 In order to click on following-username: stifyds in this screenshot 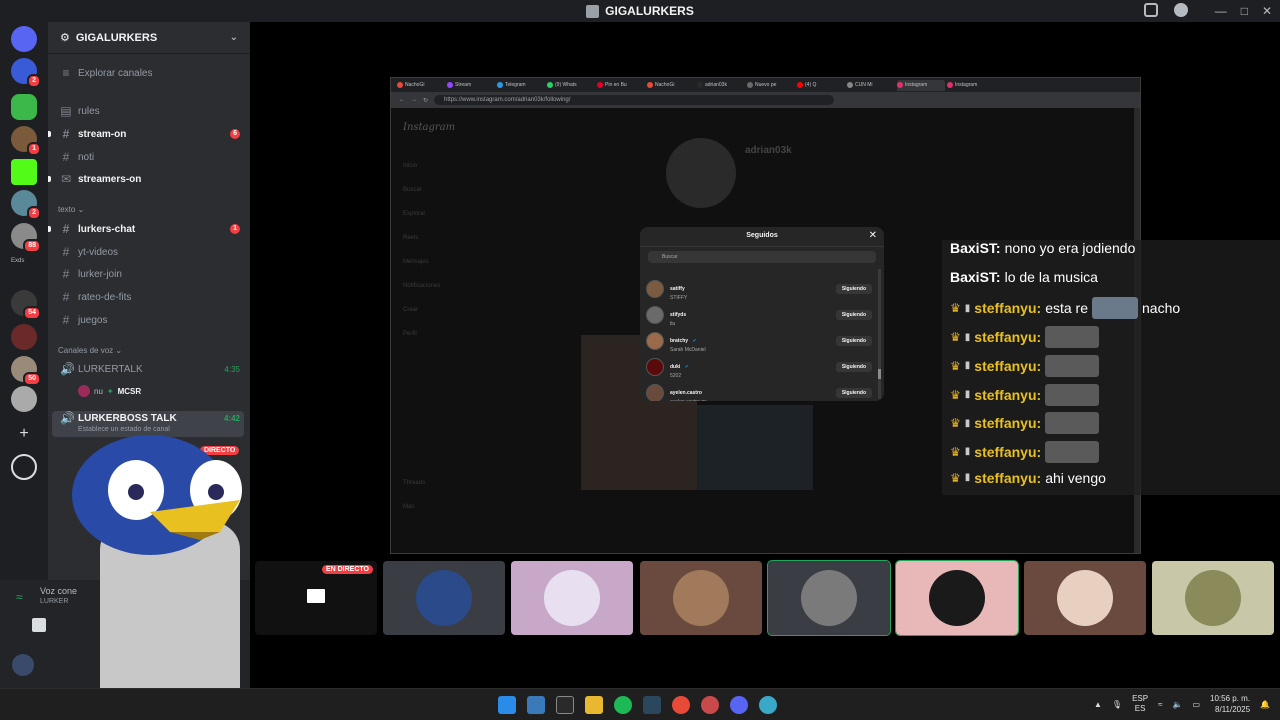, I will do `click(678, 315)`.